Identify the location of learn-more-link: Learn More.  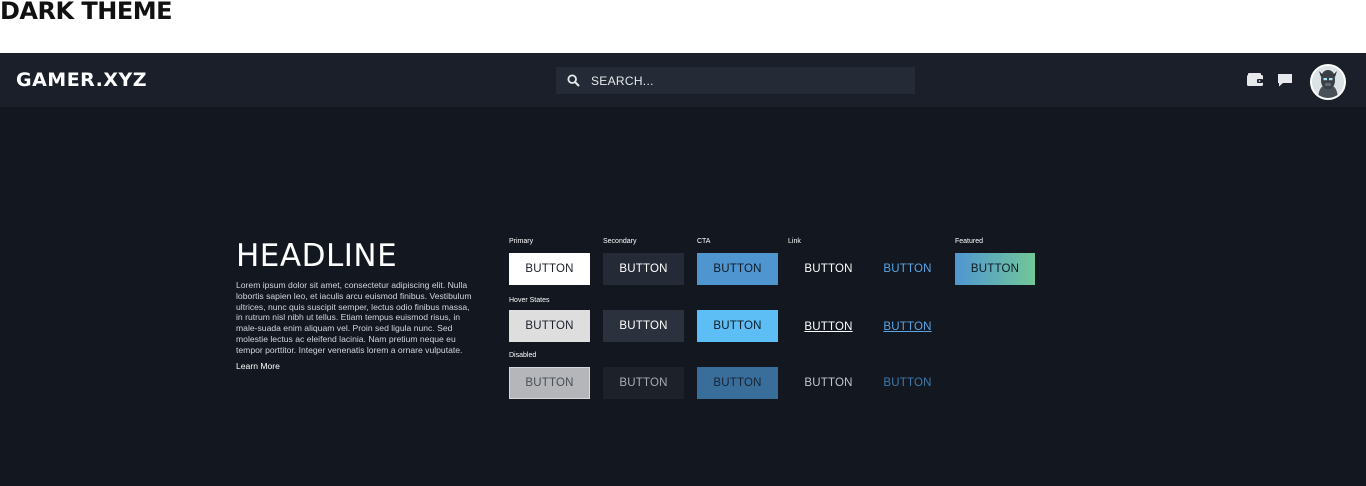
(258, 366).